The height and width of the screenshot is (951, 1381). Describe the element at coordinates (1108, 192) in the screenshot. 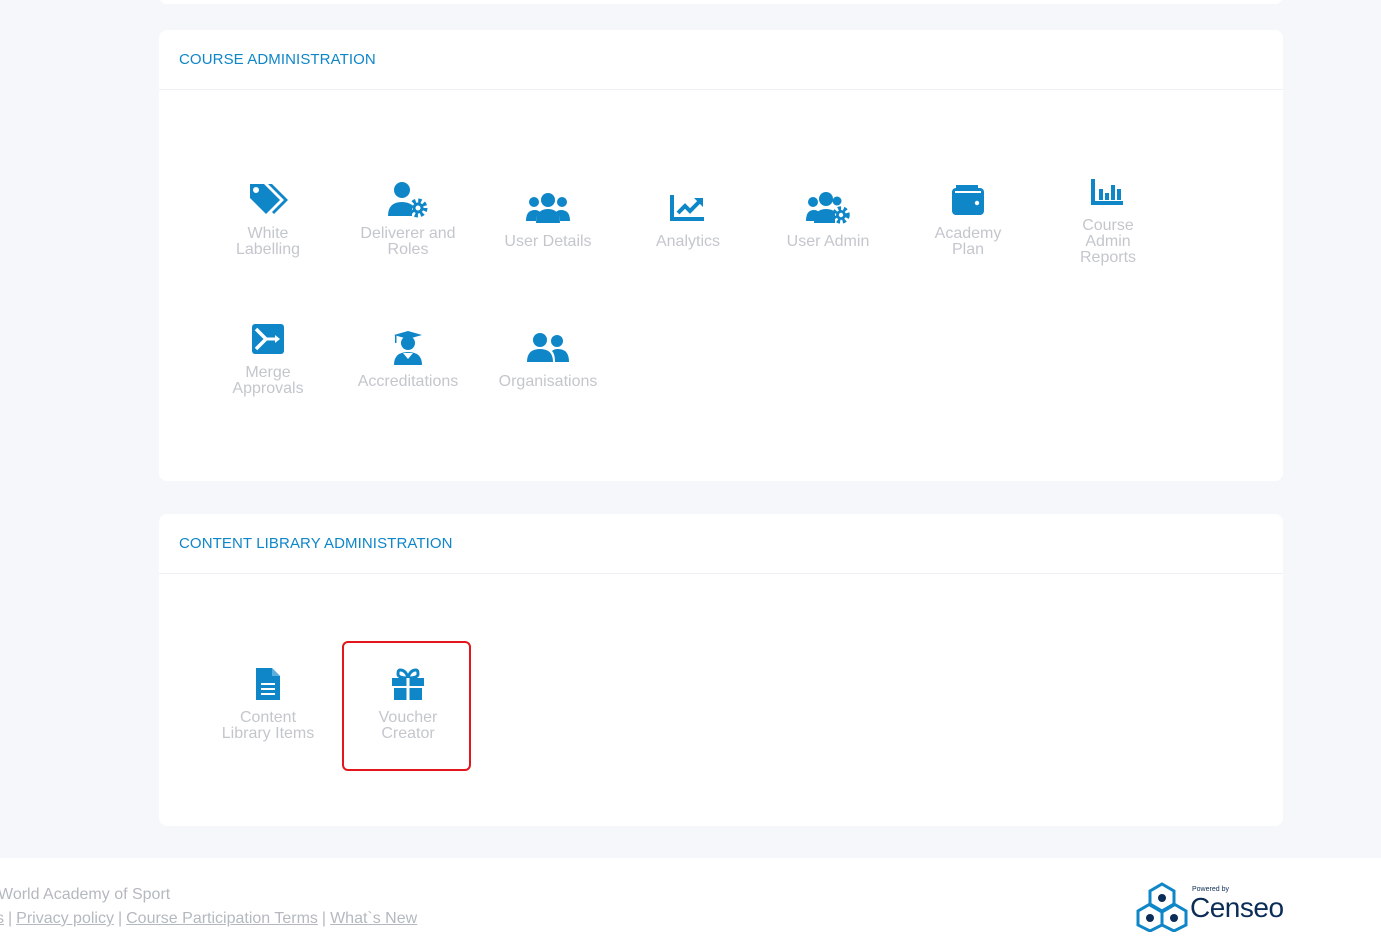

I see `chart-bar-icon` at that location.